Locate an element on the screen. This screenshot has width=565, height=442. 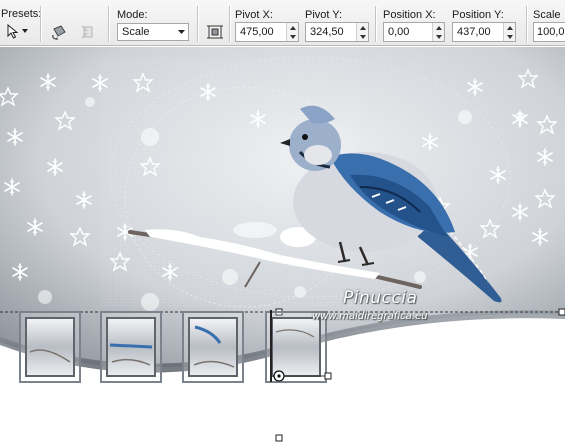
pivot-y-input: 324,50 is located at coordinates (337, 32).